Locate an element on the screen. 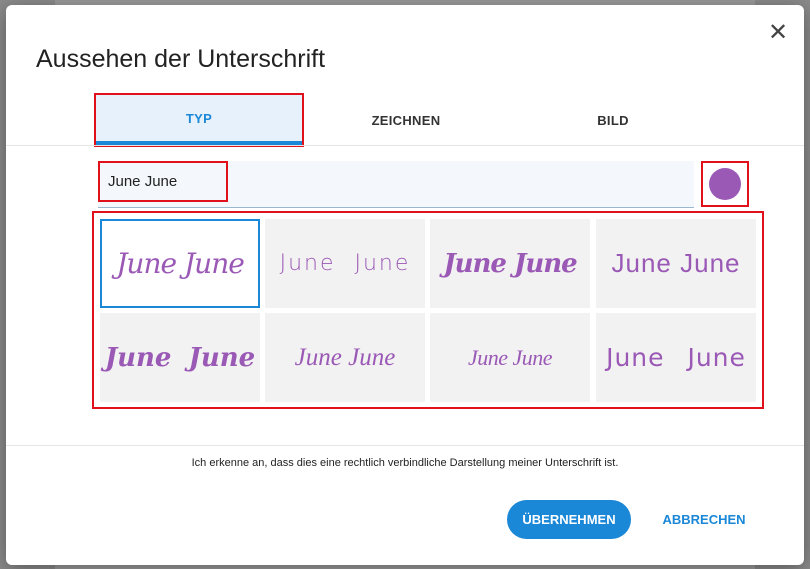 This screenshot has width=810, height=569. dialog-title: Aussehen der Unterschrift is located at coordinates (181, 59).